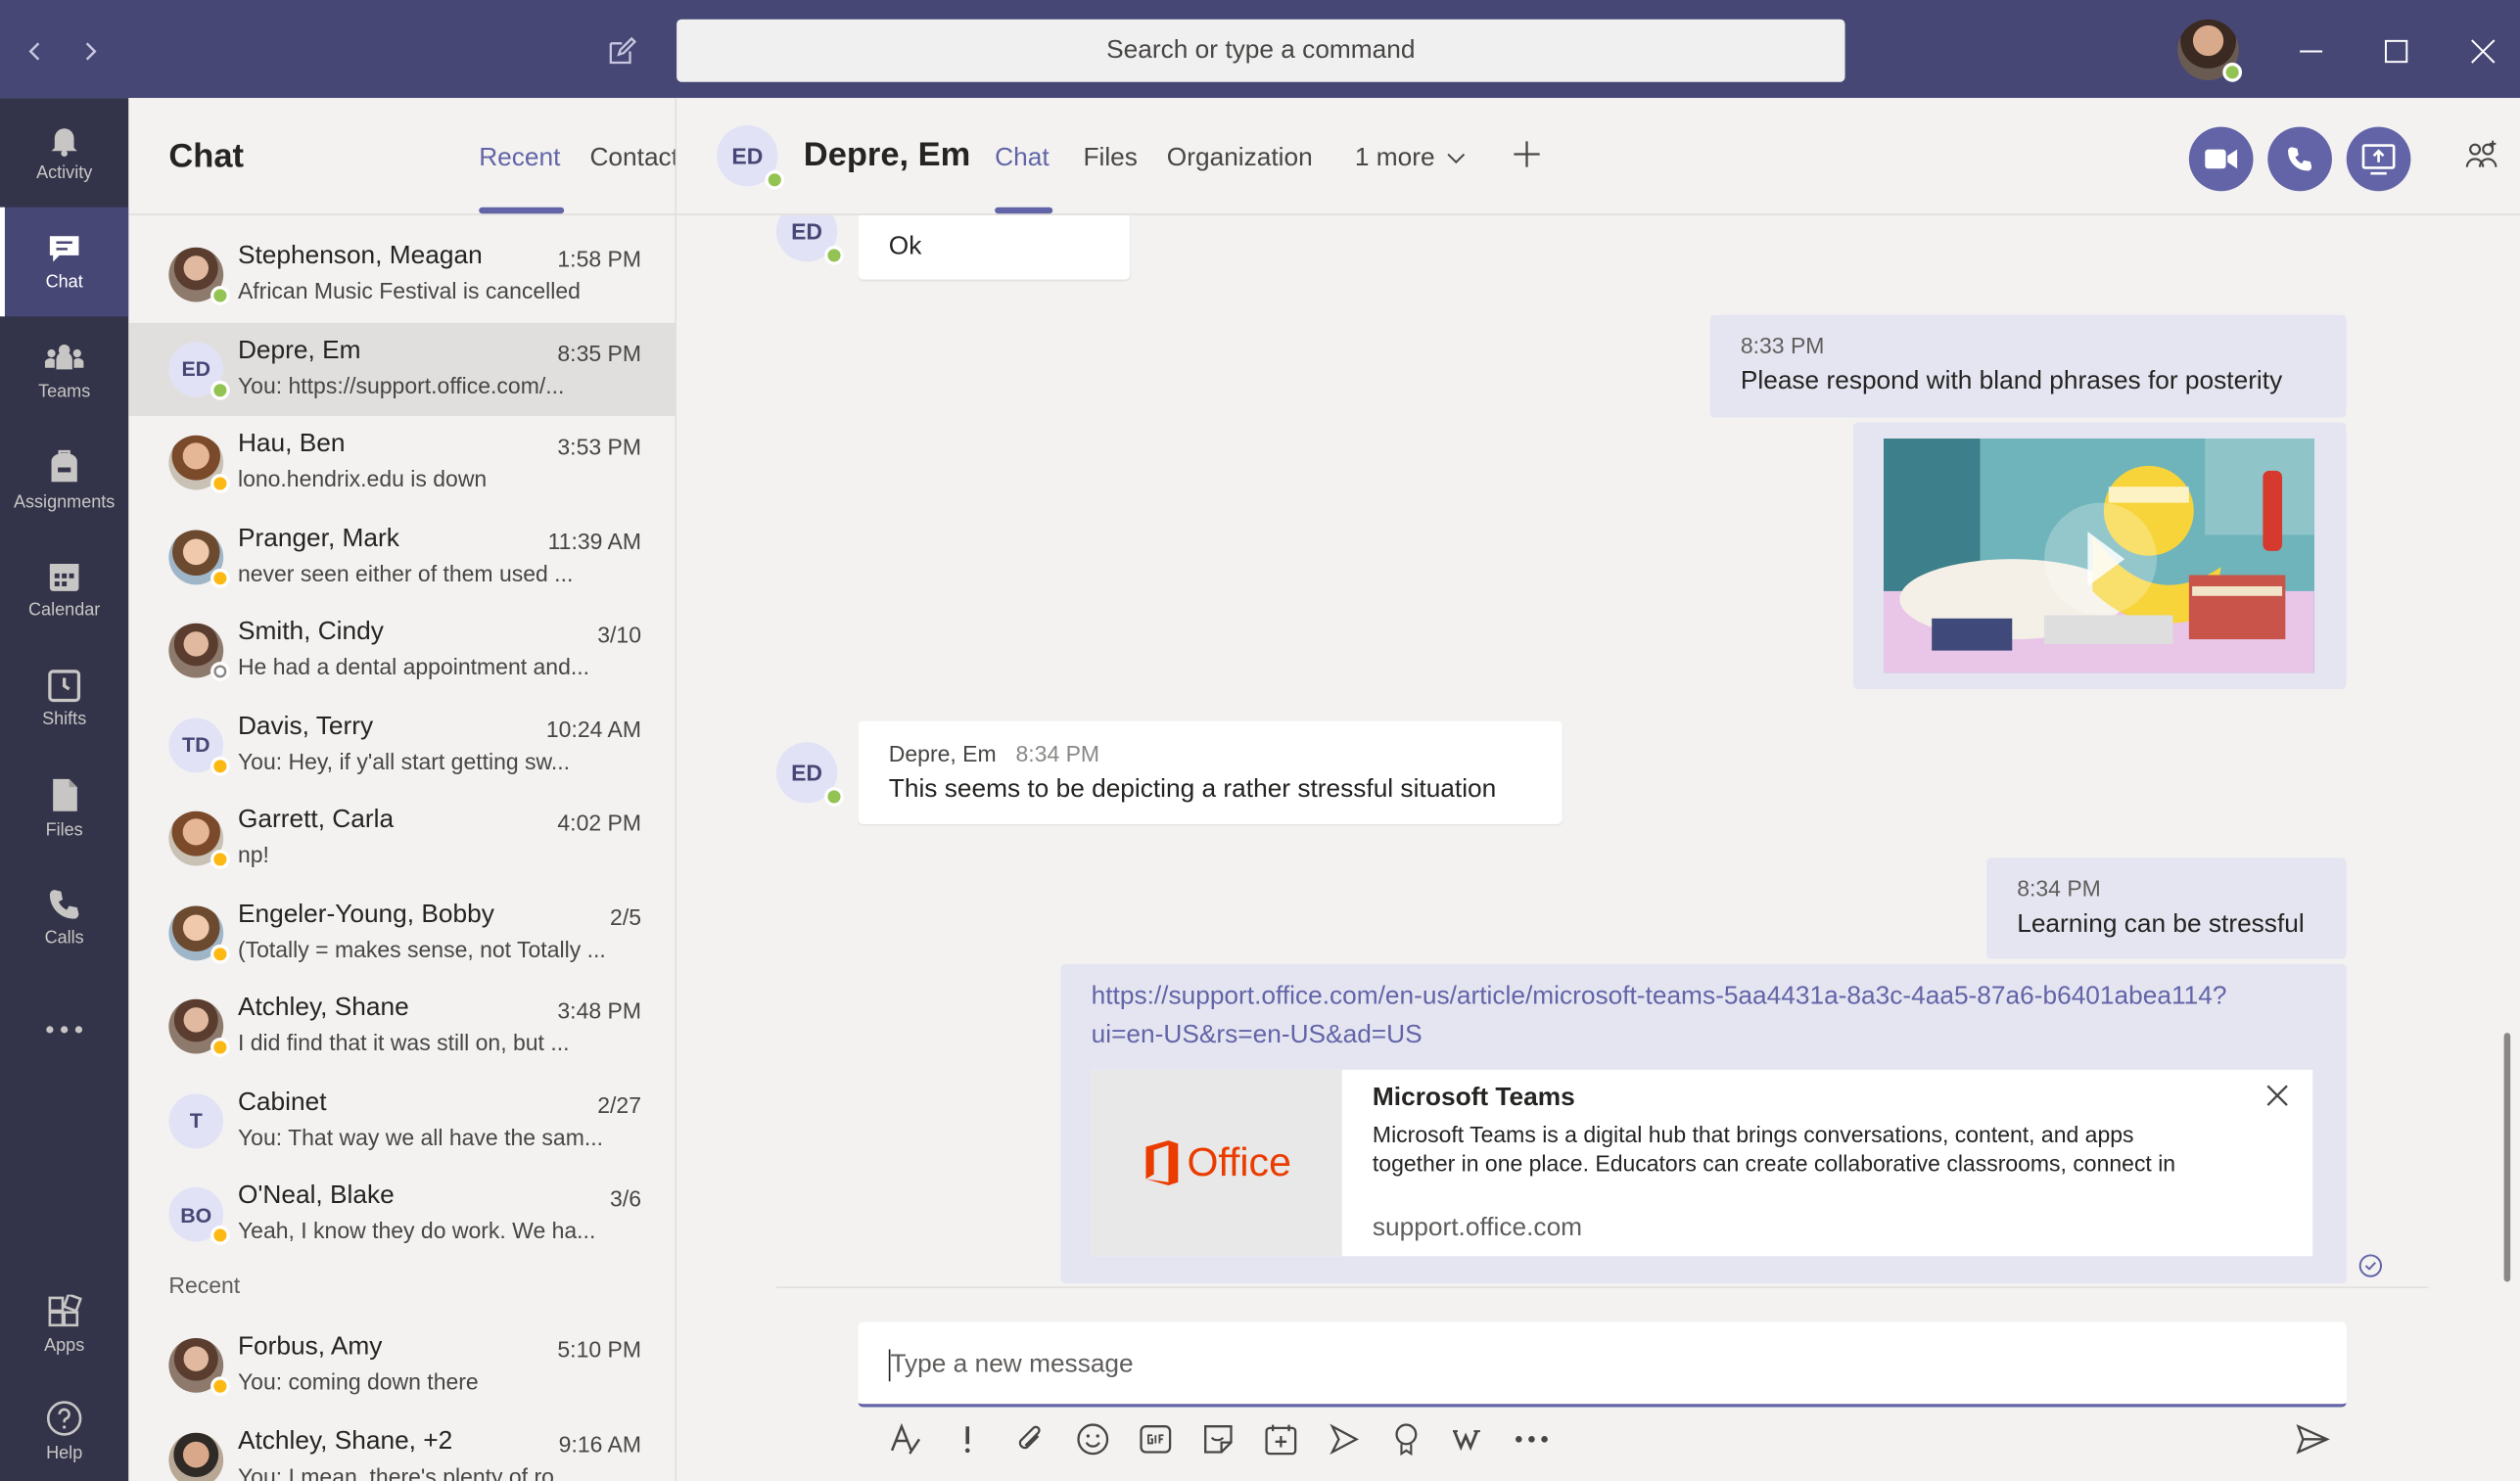 This screenshot has width=2520, height=1481. I want to click on message-composer: Type a new message, so click(1602, 1364).